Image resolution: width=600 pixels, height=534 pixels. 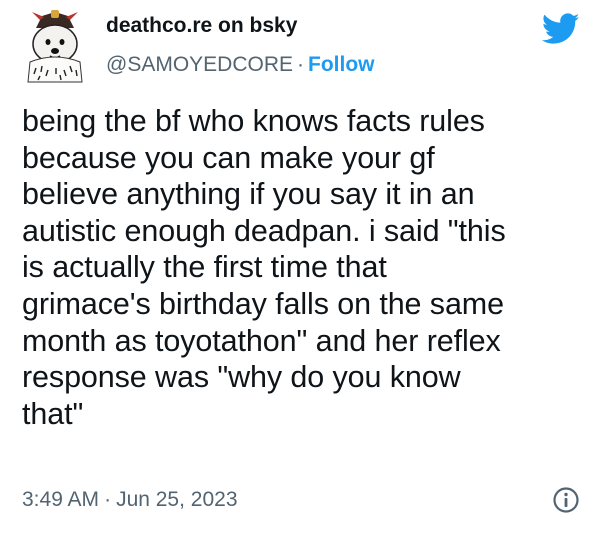 I want to click on follow-button: Follow, so click(x=341, y=64).